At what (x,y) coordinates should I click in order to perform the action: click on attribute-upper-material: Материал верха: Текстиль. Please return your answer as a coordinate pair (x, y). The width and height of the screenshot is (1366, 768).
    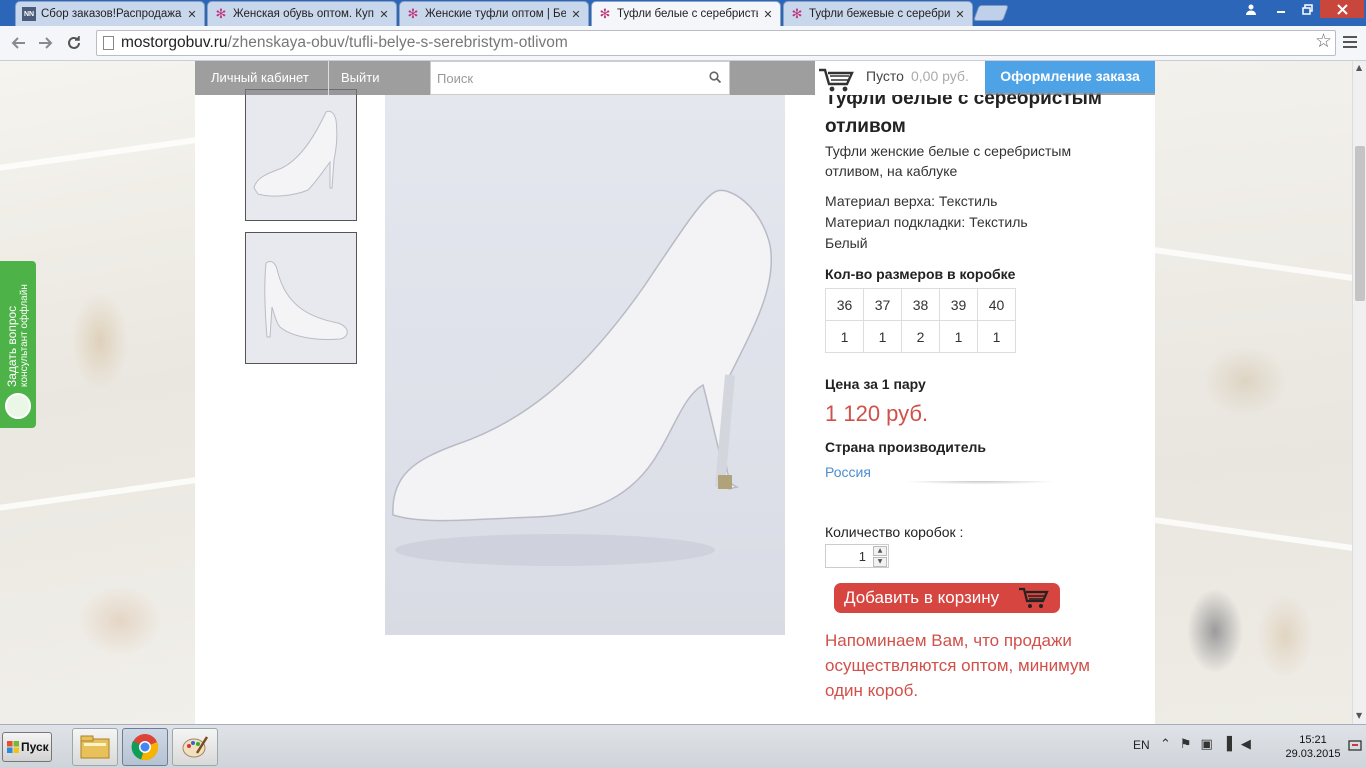
    Looking at the image, I should click on (911, 201).